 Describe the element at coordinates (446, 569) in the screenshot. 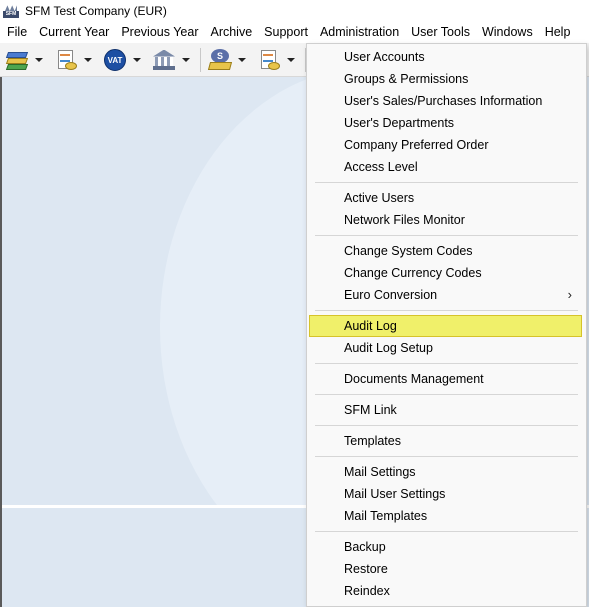

I see `menu-item-restore: Restore` at that location.